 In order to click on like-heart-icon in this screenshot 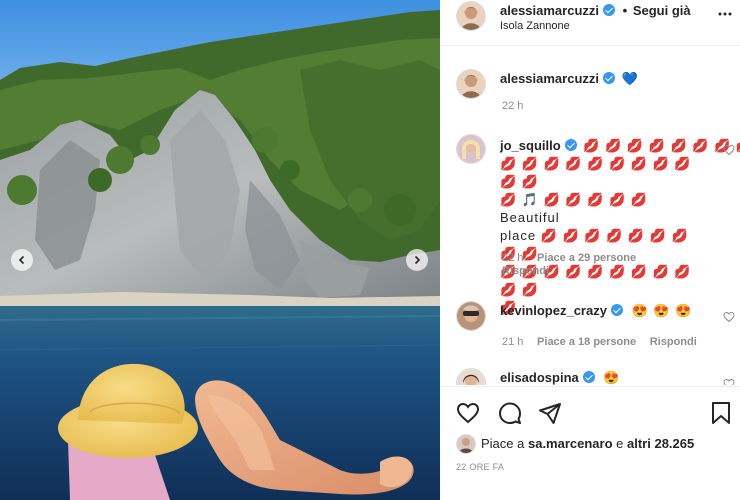, I will do `click(468, 413)`.